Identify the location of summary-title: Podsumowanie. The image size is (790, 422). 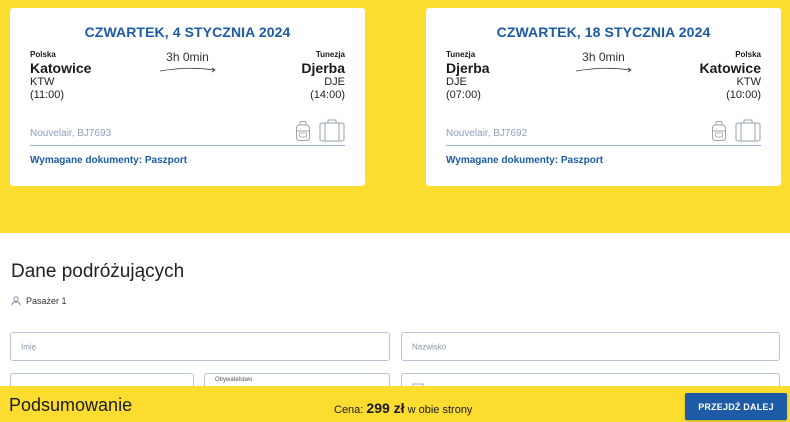
(71, 405).